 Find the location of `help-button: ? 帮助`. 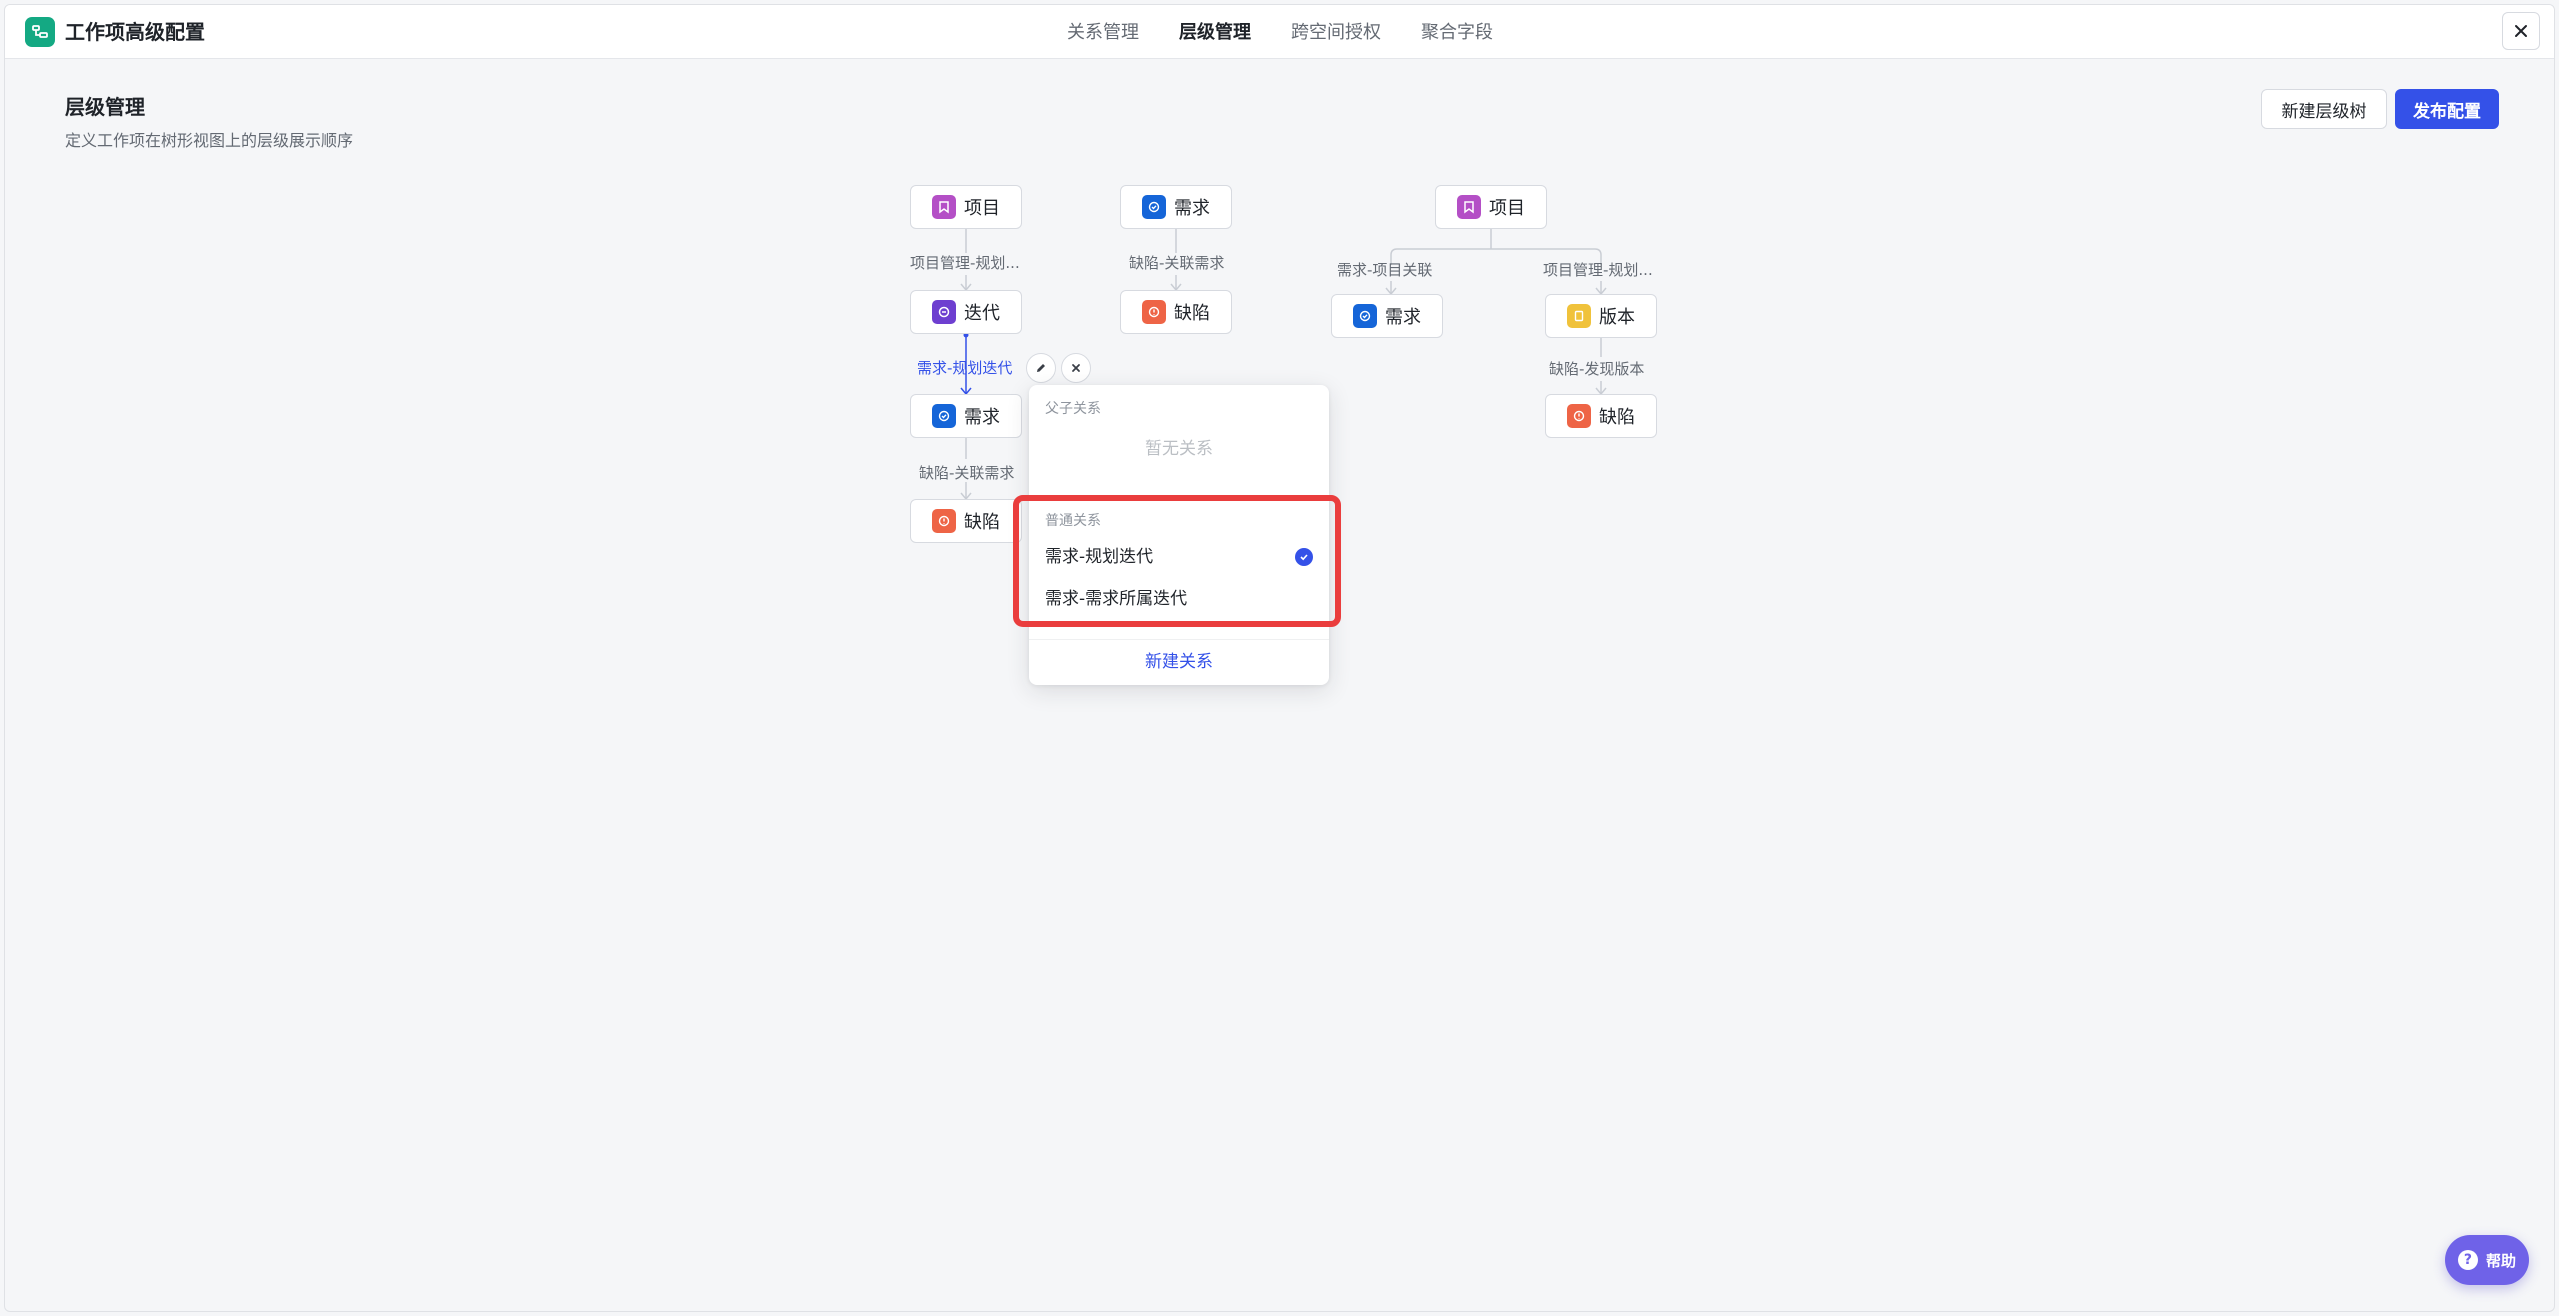

help-button: ? 帮助 is located at coordinates (2487, 1260).